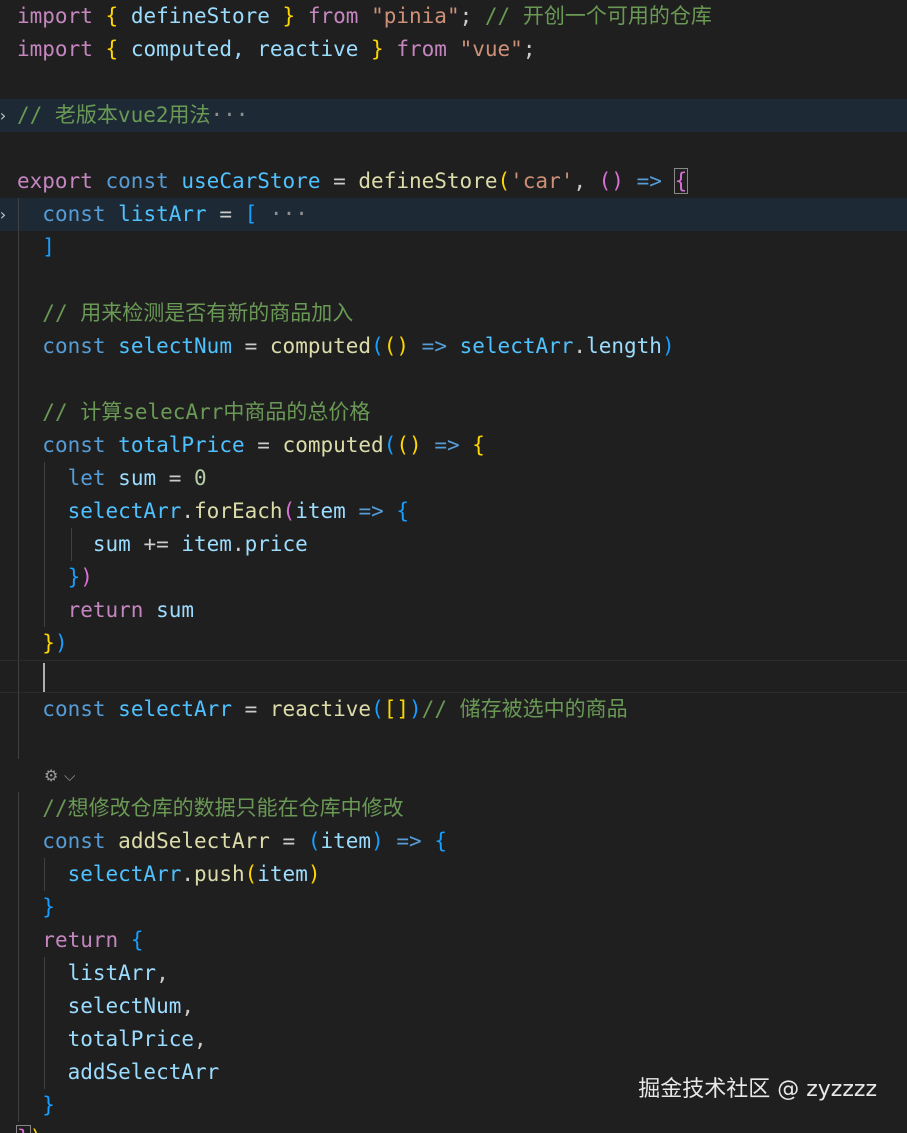 The image size is (907, 1133). What do you see at coordinates (453, 841) in the screenshot?
I see `code-line: const addSelectArr = (item) => {` at bounding box center [453, 841].